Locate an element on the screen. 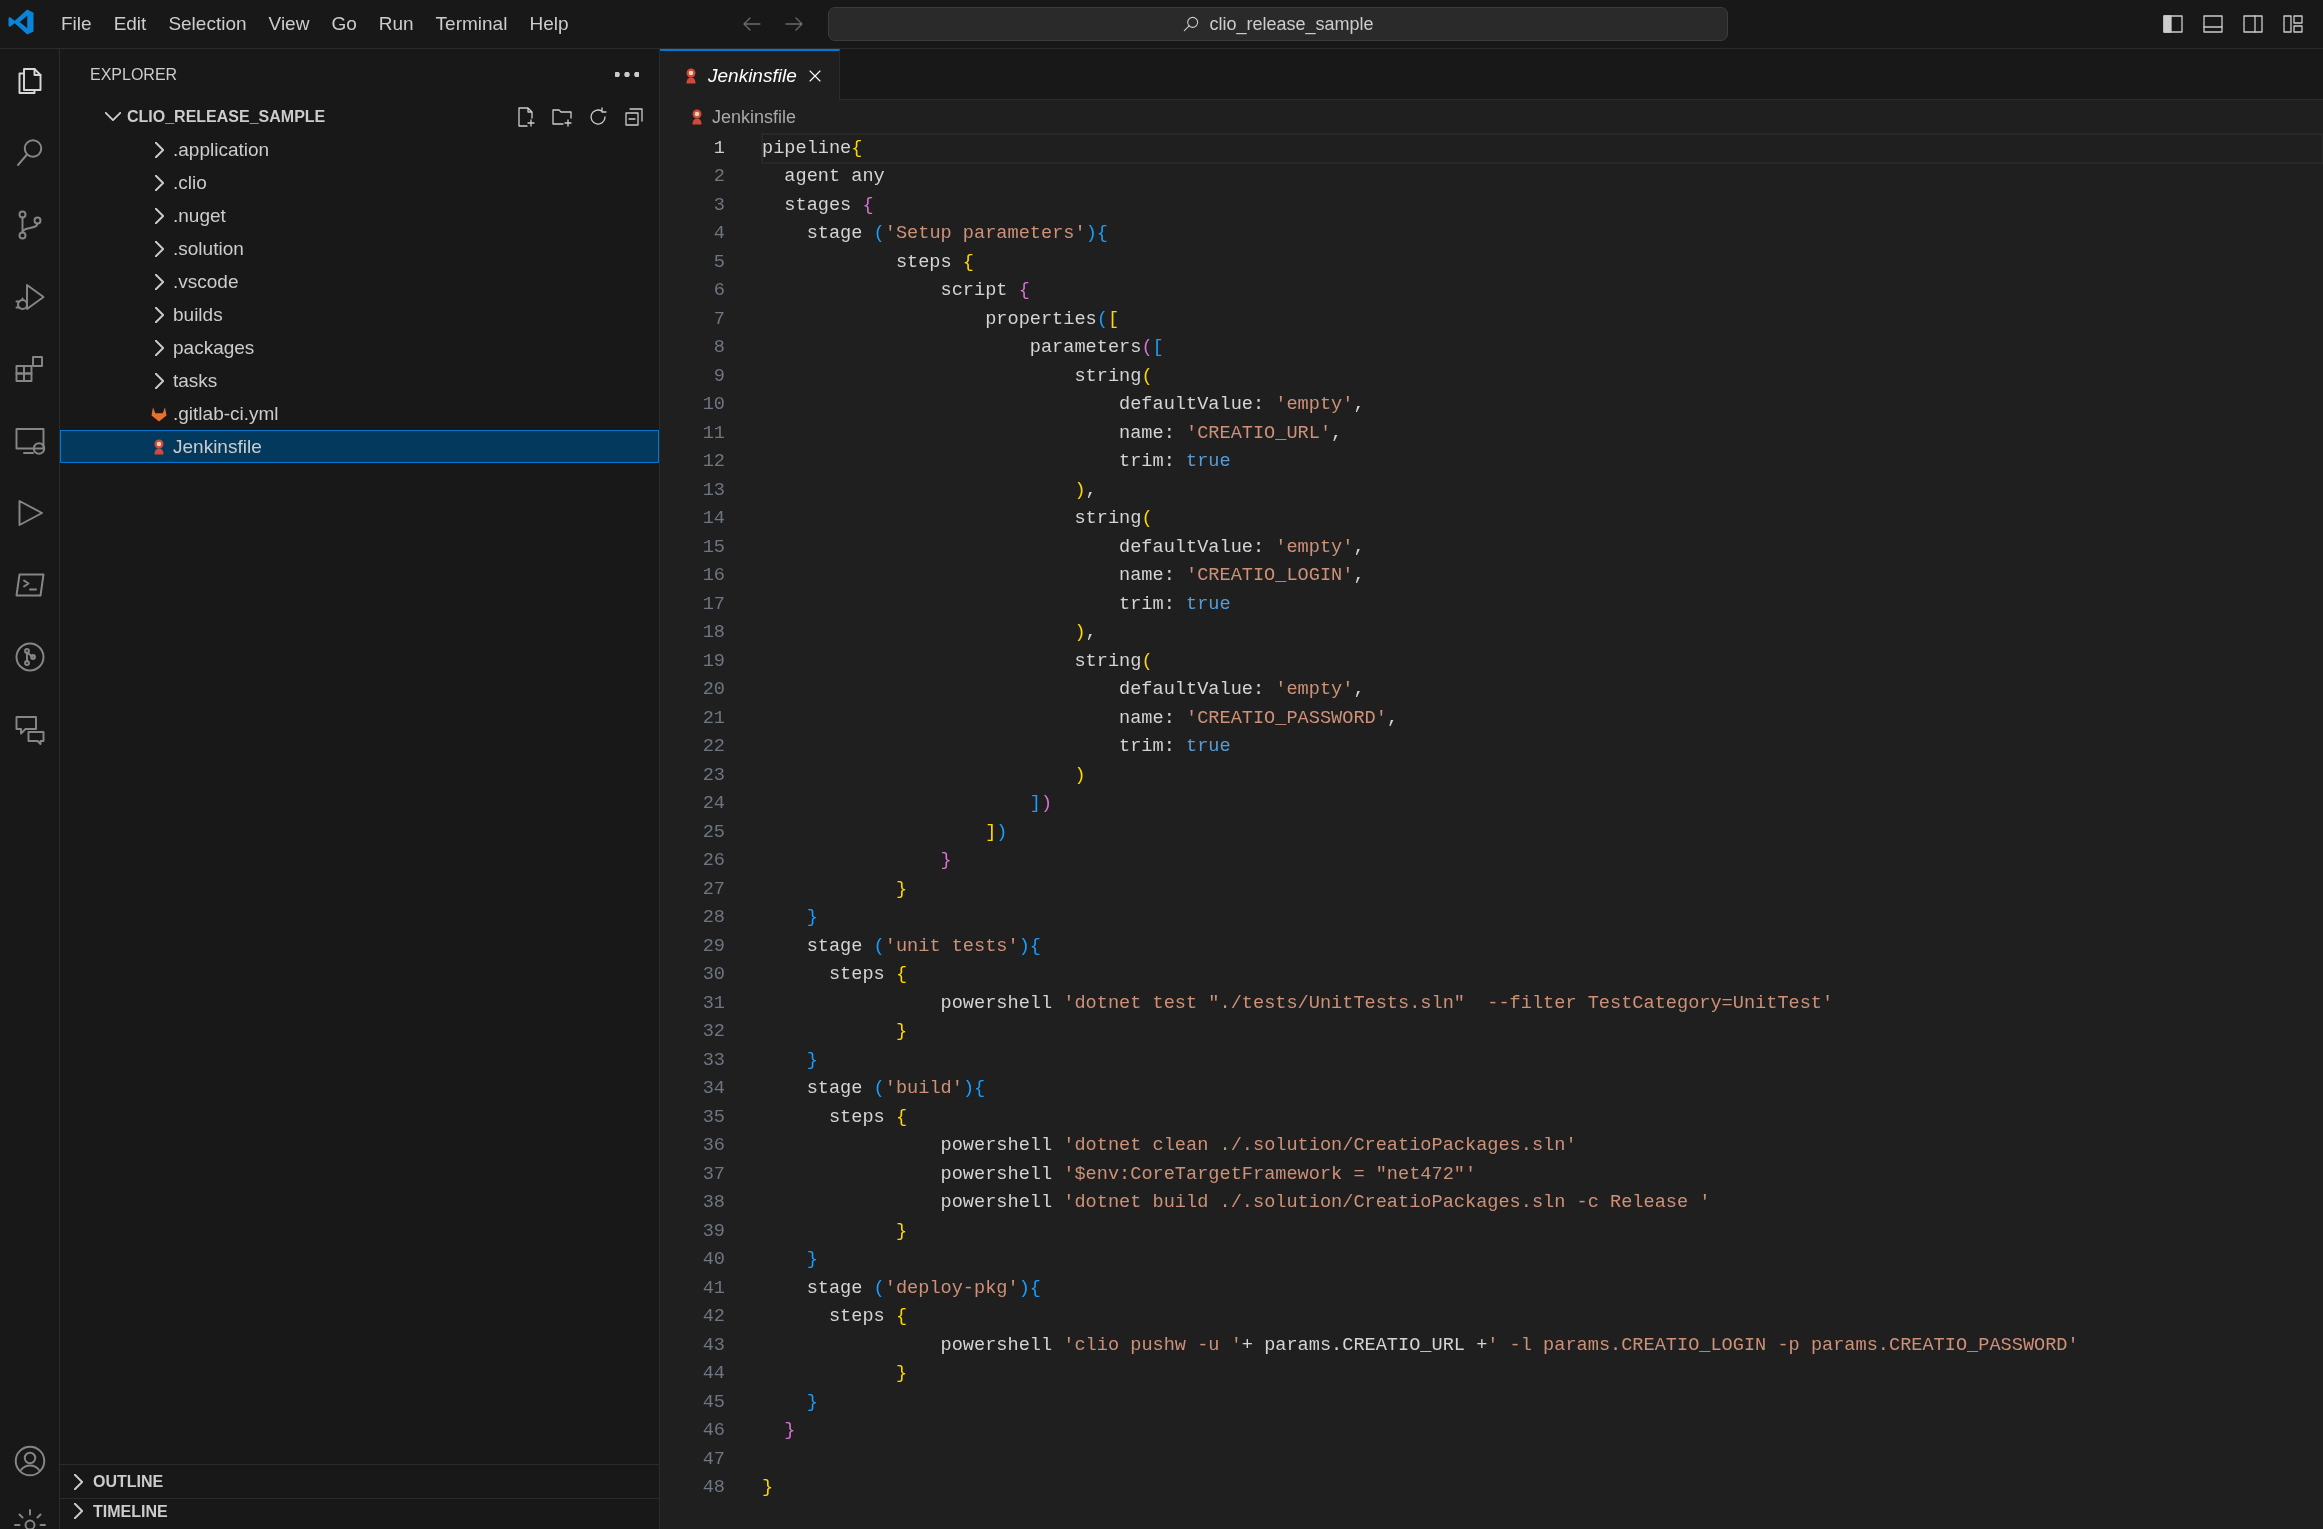 The image size is (2323, 1529). code-line: powershell 'dotnet clean ./.solution/CreatioPackages.sln' is located at coordinates (1258, 1146).